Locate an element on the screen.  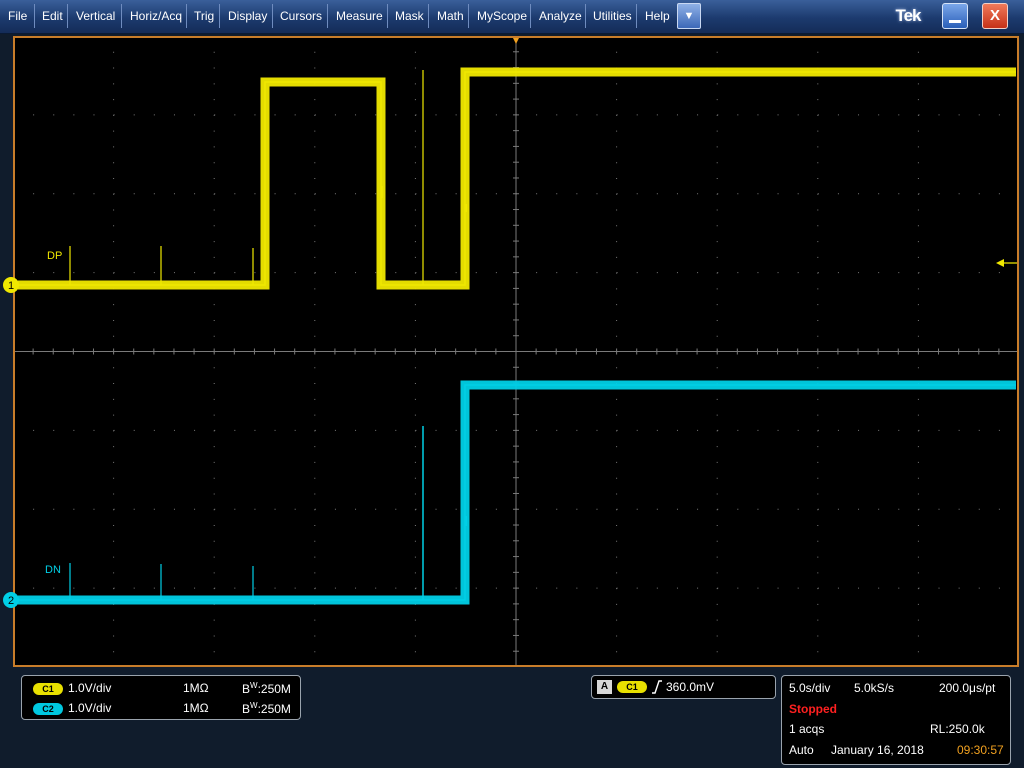
rising-edge-icon is located at coordinates (657, 687).